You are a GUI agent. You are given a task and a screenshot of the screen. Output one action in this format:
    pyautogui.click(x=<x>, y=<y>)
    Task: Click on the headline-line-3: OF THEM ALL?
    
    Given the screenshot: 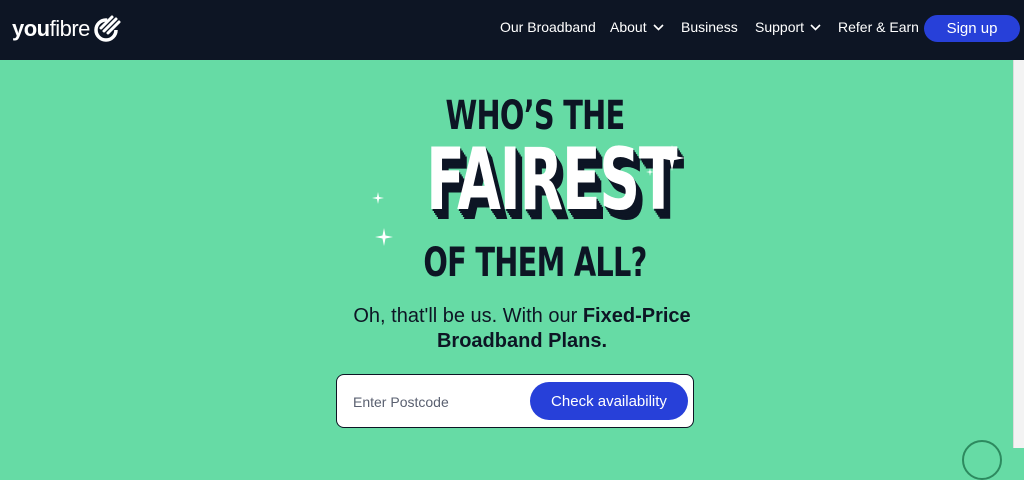 What is the action you would take?
    pyautogui.click(x=535, y=263)
    